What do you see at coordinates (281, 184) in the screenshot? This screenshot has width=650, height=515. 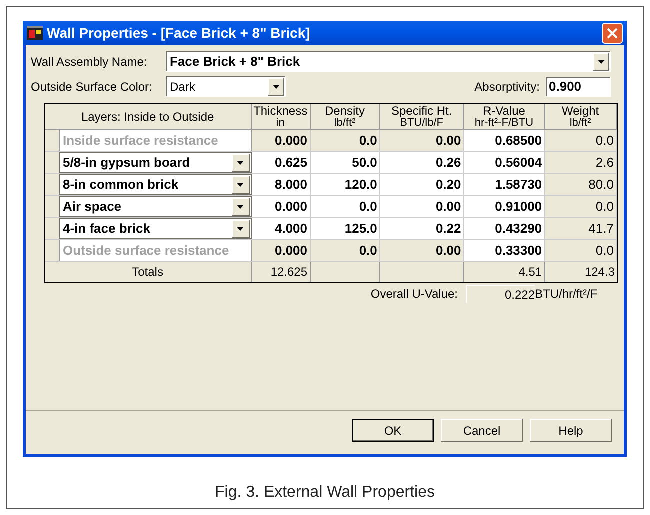 I see `table-cell: 8.000` at bounding box center [281, 184].